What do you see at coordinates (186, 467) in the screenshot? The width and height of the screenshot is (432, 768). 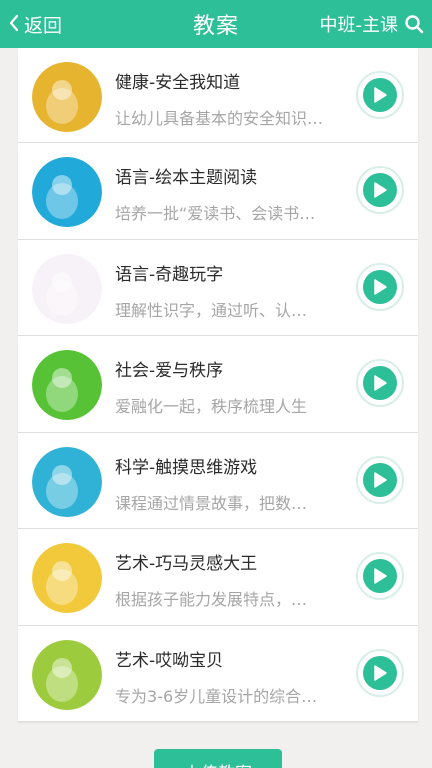 I see `lesson-title: 科学-触摸思维游戏` at bounding box center [186, 467].